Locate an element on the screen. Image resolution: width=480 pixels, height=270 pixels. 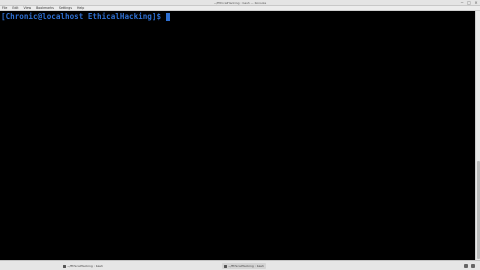
close-icon: × is located at coordinates (476, 3).